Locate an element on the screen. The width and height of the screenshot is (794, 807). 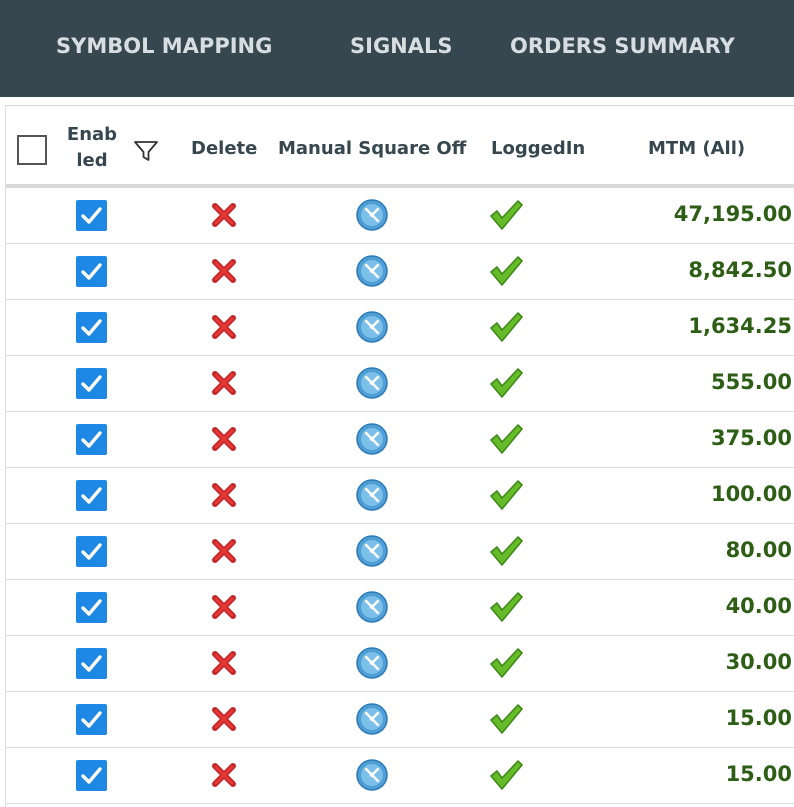
filter-icon is located at coordinates (146, 151).